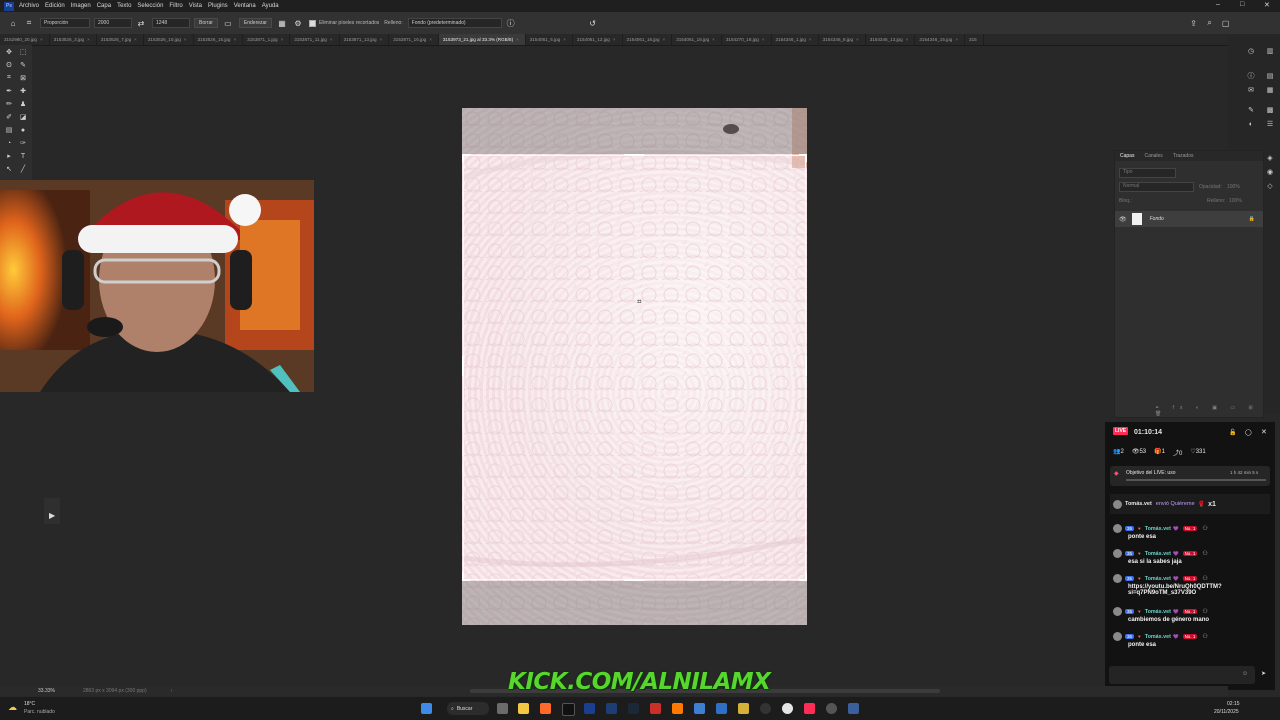  What do you see at coordinates (1251, 76) in the screenshot?
I see `info-panel-icon: ⓘ` at bounding box center [1251, 76].